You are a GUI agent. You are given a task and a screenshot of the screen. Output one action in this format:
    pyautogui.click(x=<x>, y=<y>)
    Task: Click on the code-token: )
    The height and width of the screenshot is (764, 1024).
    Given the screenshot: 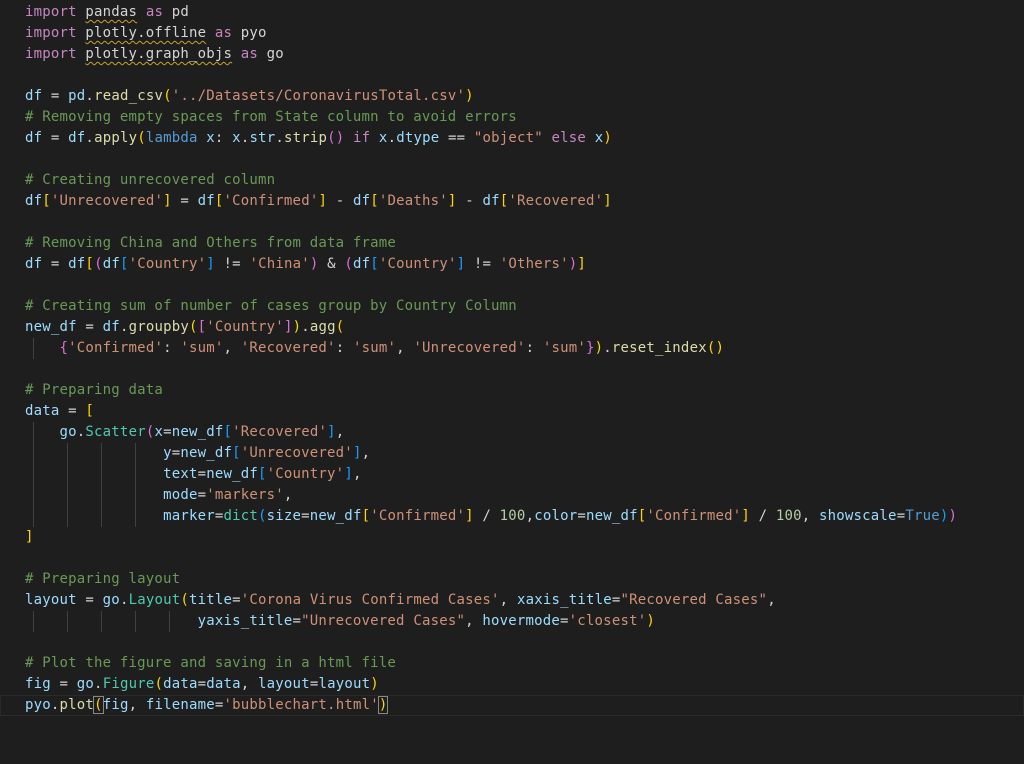 What is the action you would take?
    pyautogui.click(x=650, y=621)
    